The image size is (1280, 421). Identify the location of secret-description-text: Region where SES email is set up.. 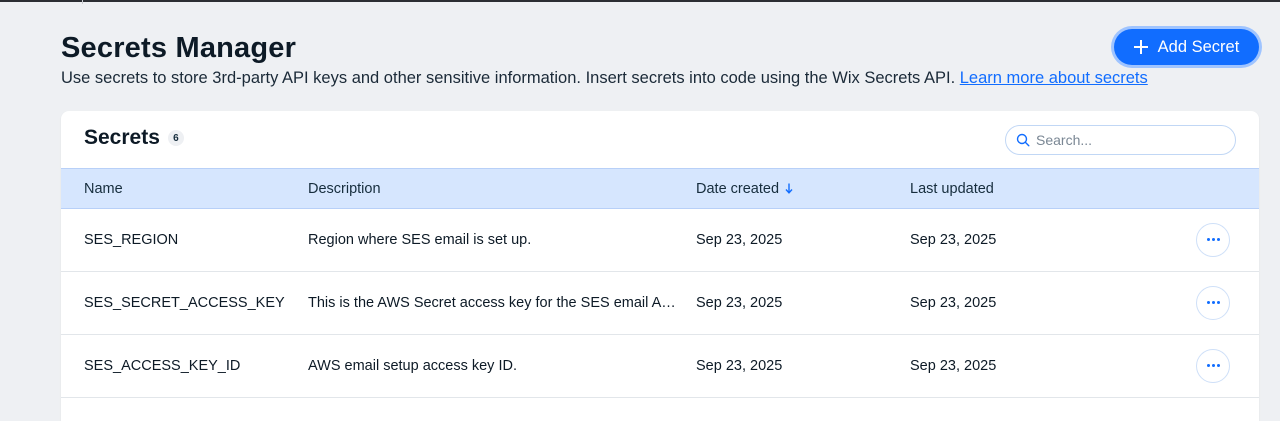
(420, 239).